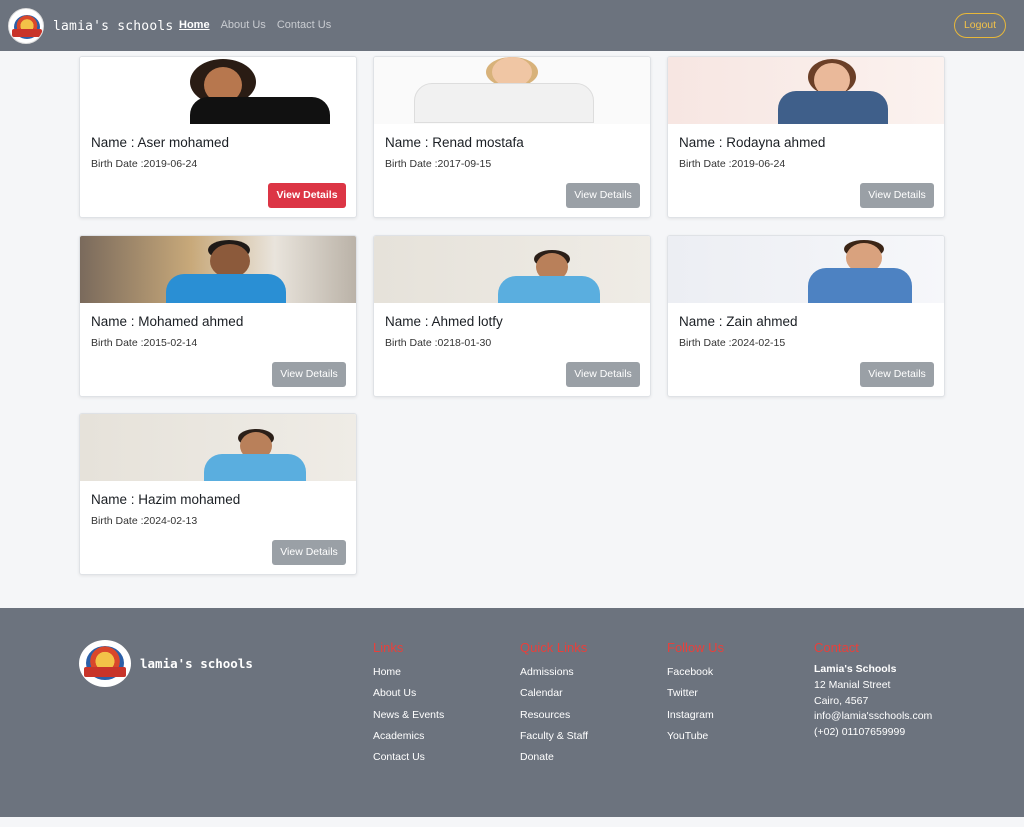 The width and height of the screenshot is (1024, 827). I want to click on footer-link-contact: Contact Us, so click(408, 757).